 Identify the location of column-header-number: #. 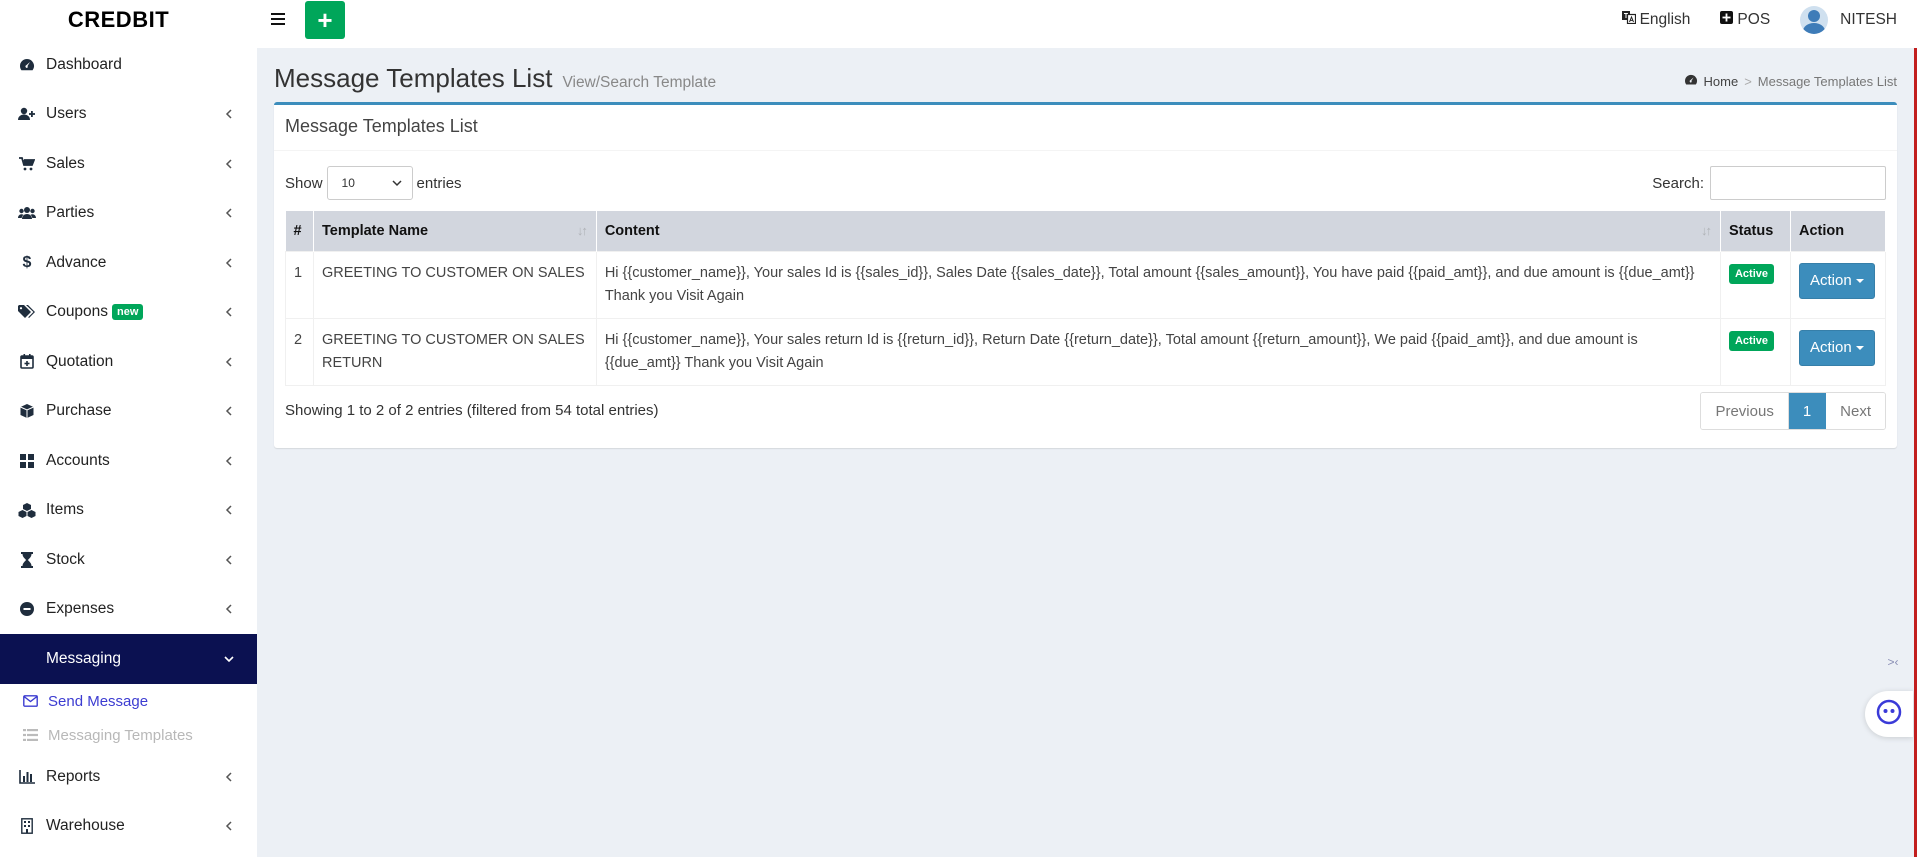
(299, 231).